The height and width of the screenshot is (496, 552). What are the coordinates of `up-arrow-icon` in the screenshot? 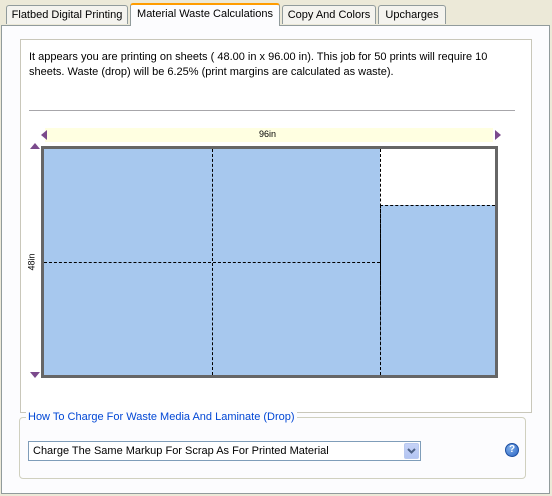 It's located at (35, 146).